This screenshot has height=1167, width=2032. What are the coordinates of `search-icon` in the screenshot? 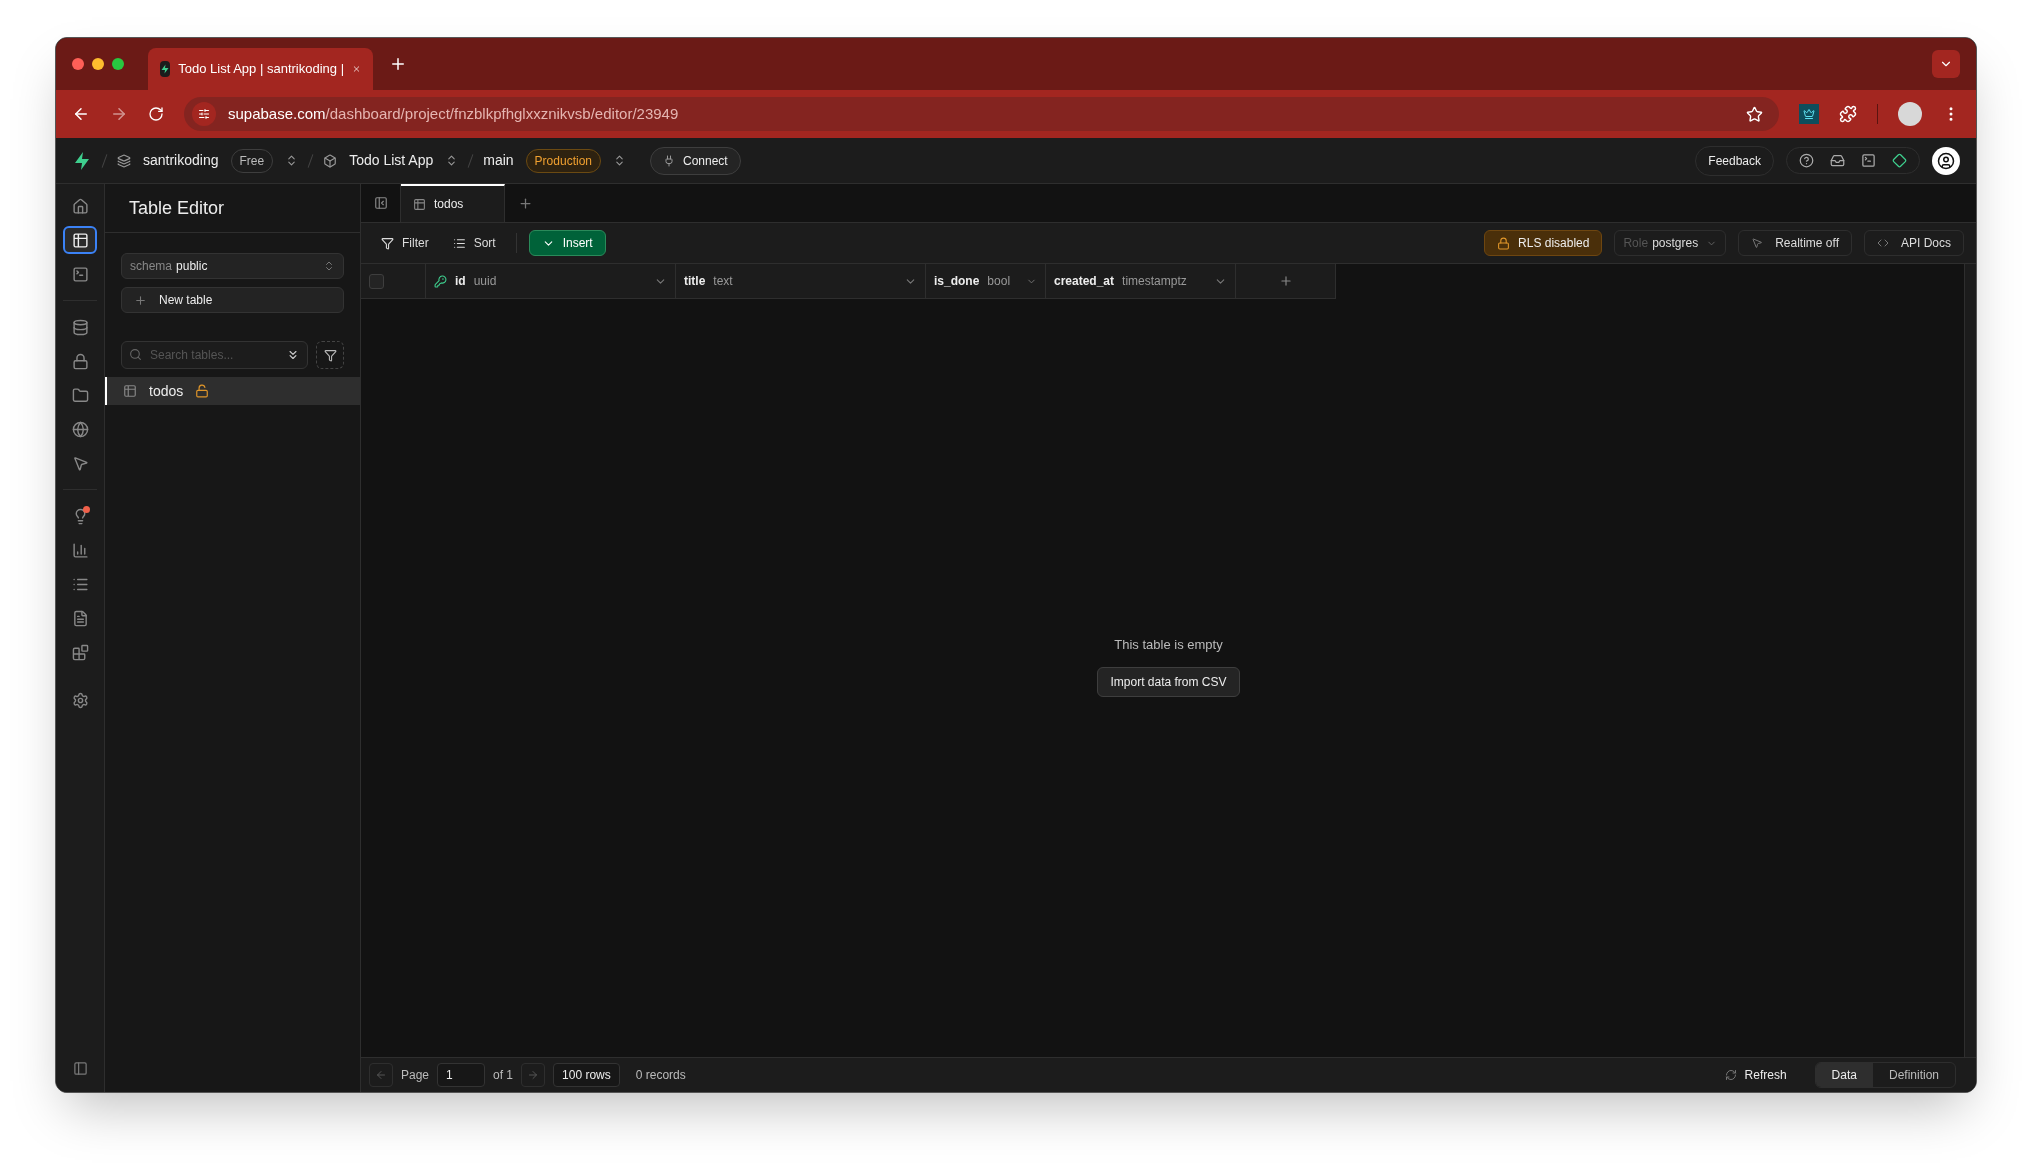 It's located at (135, 354).